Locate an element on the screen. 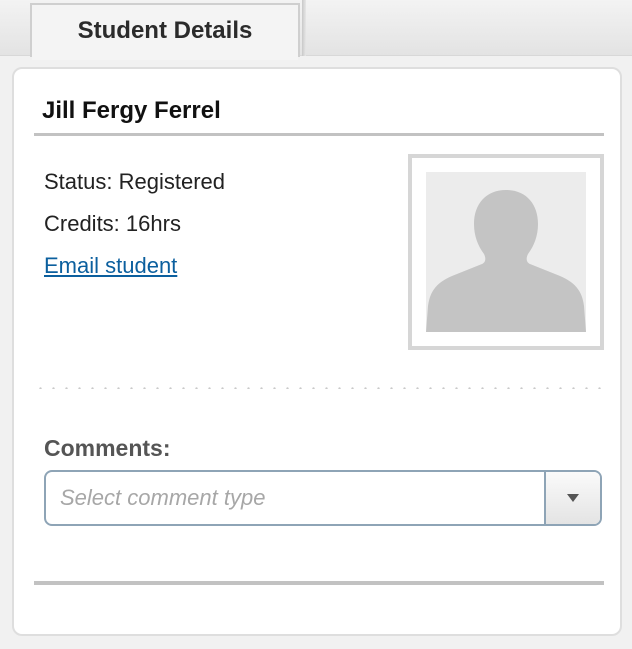  student-photo is located at coordinates (506, 252).